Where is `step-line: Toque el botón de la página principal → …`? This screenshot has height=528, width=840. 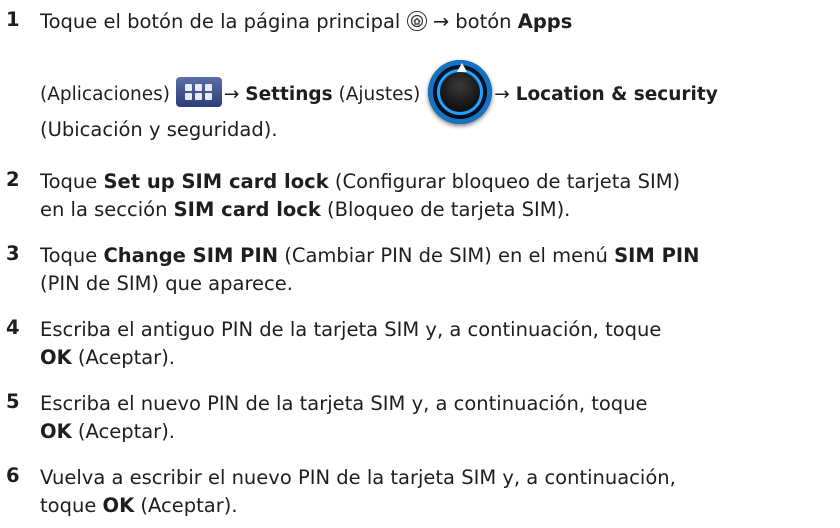 step-line: Toque el botón de la página principal → … is located at coordinates (306, 21).